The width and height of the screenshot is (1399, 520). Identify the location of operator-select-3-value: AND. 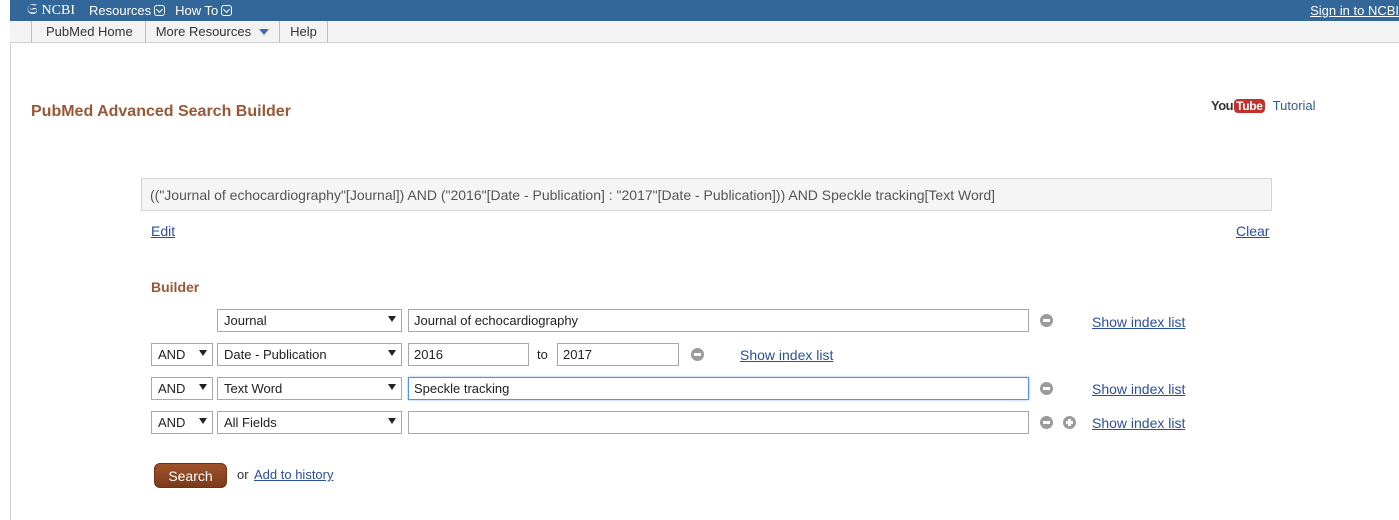
(172, 388).